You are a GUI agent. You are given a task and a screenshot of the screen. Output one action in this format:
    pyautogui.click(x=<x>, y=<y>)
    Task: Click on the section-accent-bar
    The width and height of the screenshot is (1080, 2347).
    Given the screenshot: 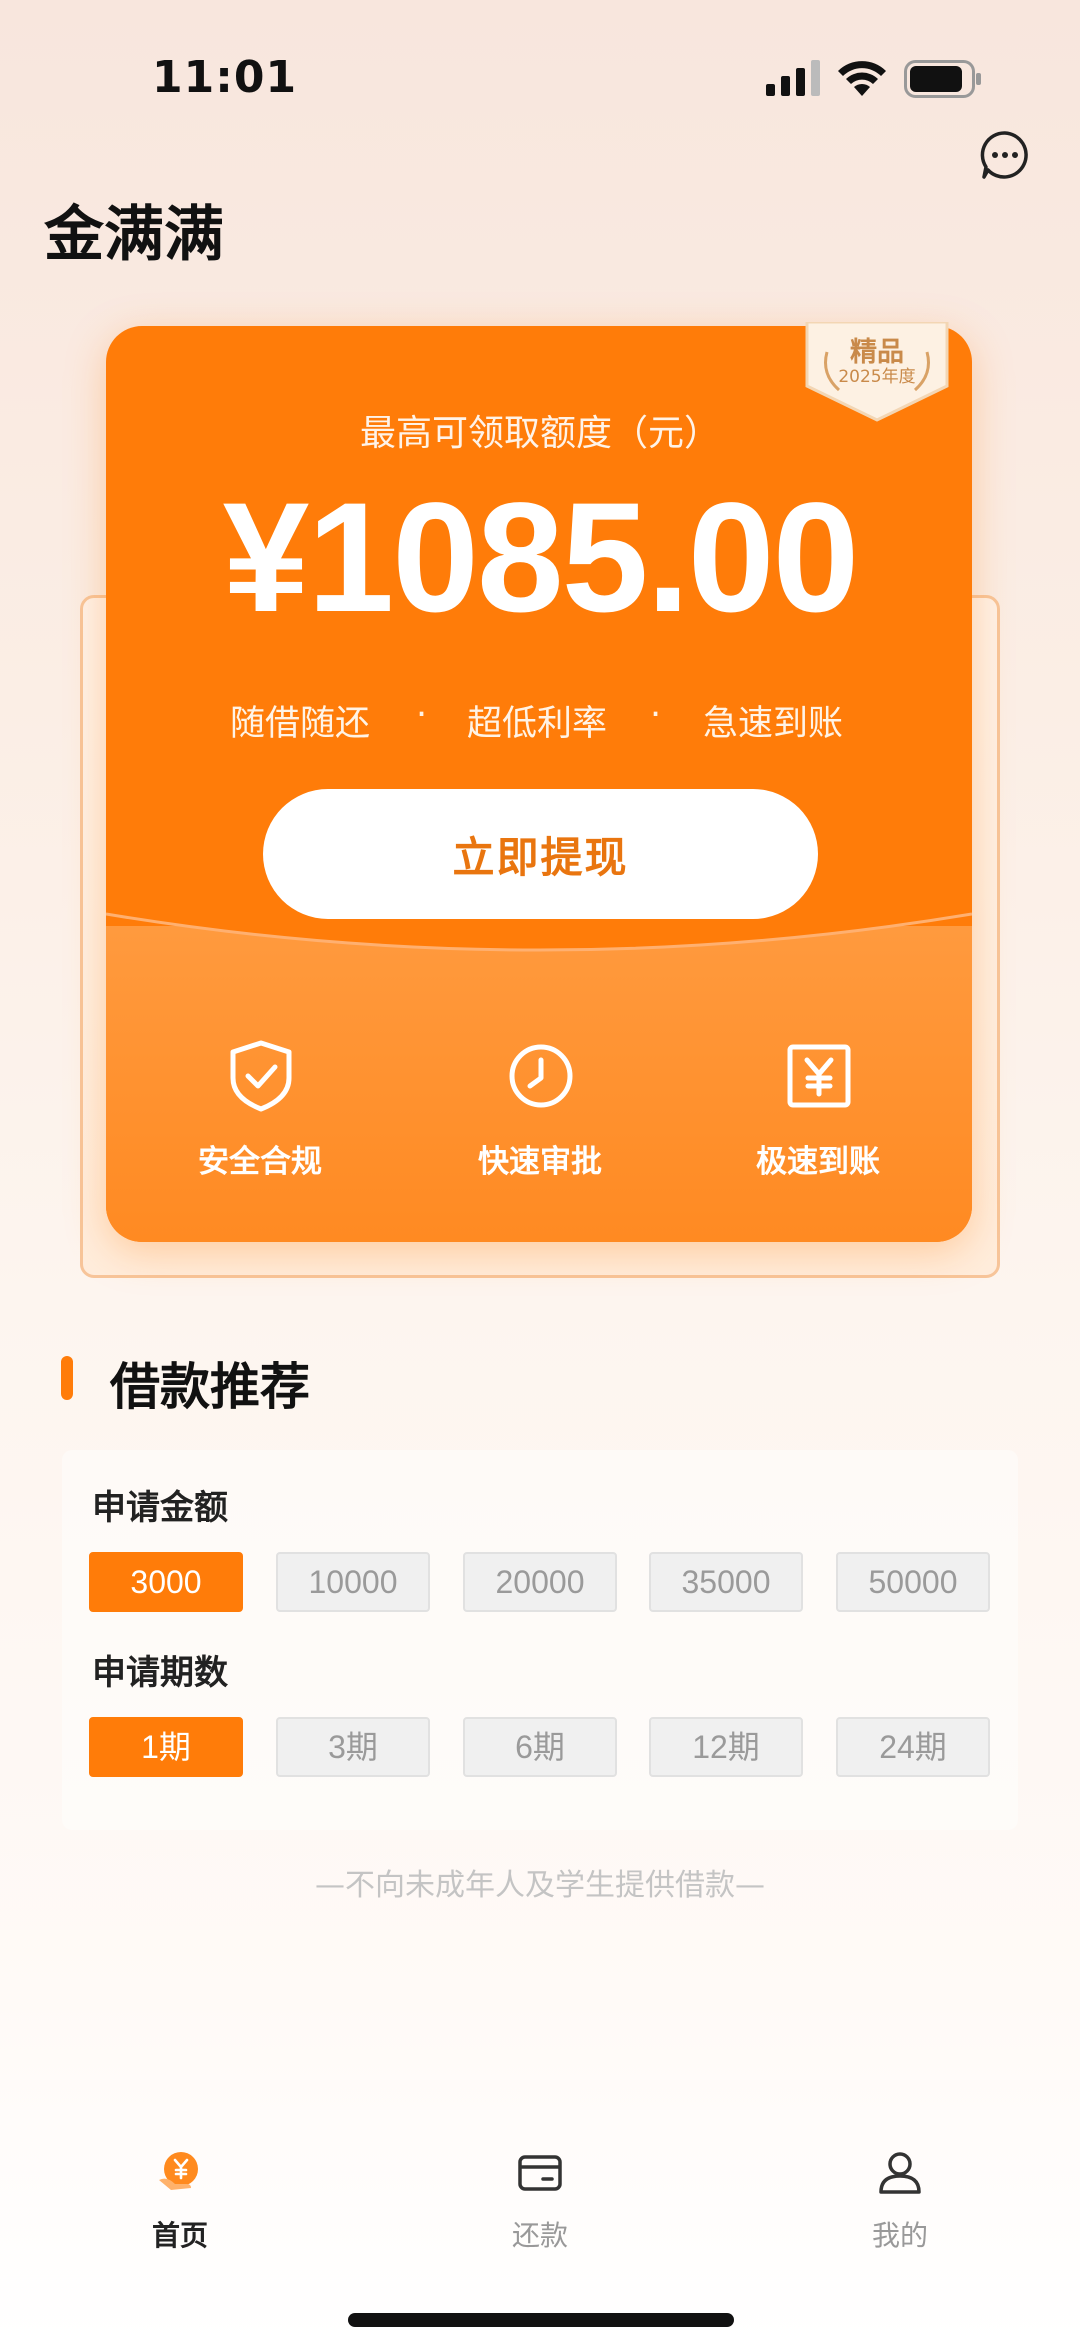 What is the action you would take?
    pyautogui.click(x=67, y=1378)
    